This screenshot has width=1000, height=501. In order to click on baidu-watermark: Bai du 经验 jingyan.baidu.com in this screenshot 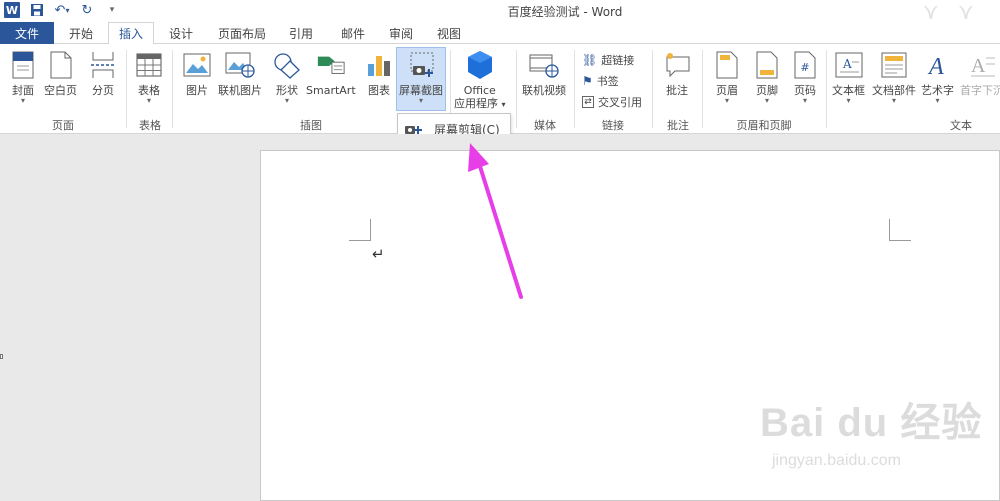, I will do `click(871, 430)`.